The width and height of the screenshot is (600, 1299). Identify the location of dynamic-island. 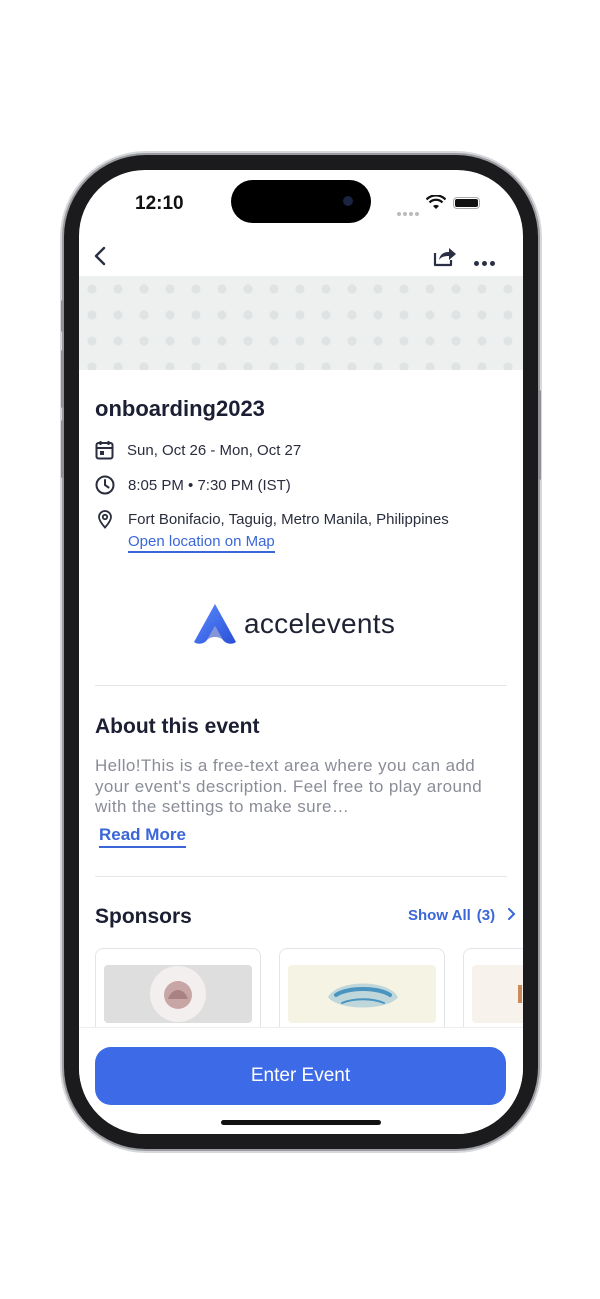
(301, 201).